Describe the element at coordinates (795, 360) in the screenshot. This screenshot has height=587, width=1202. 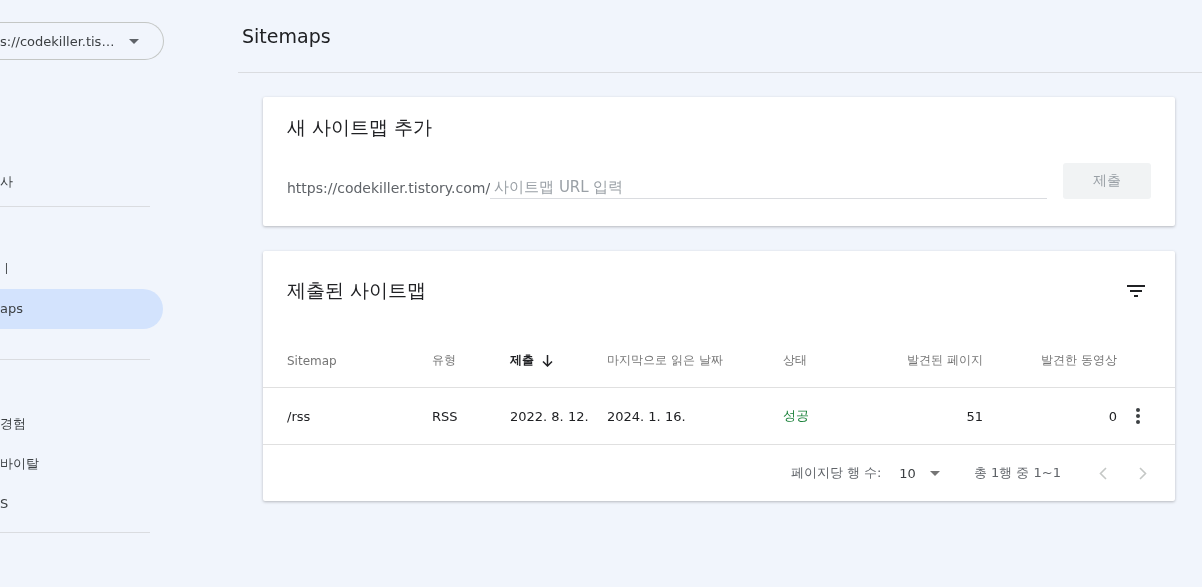
I see `column-header: 상태` at that location.